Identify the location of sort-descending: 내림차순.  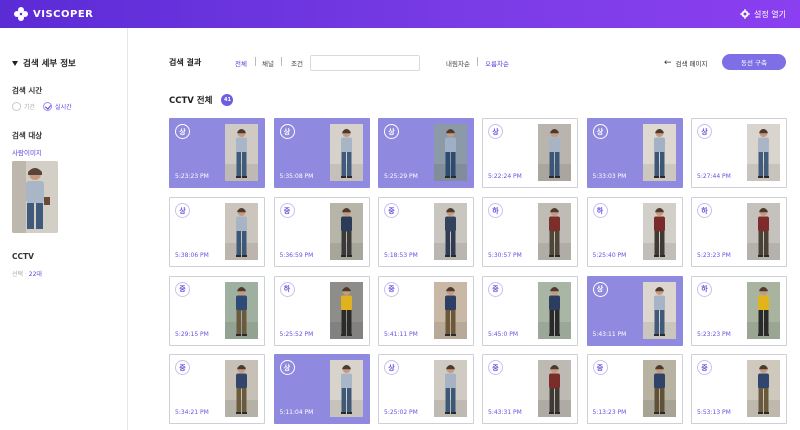
(458, 63).